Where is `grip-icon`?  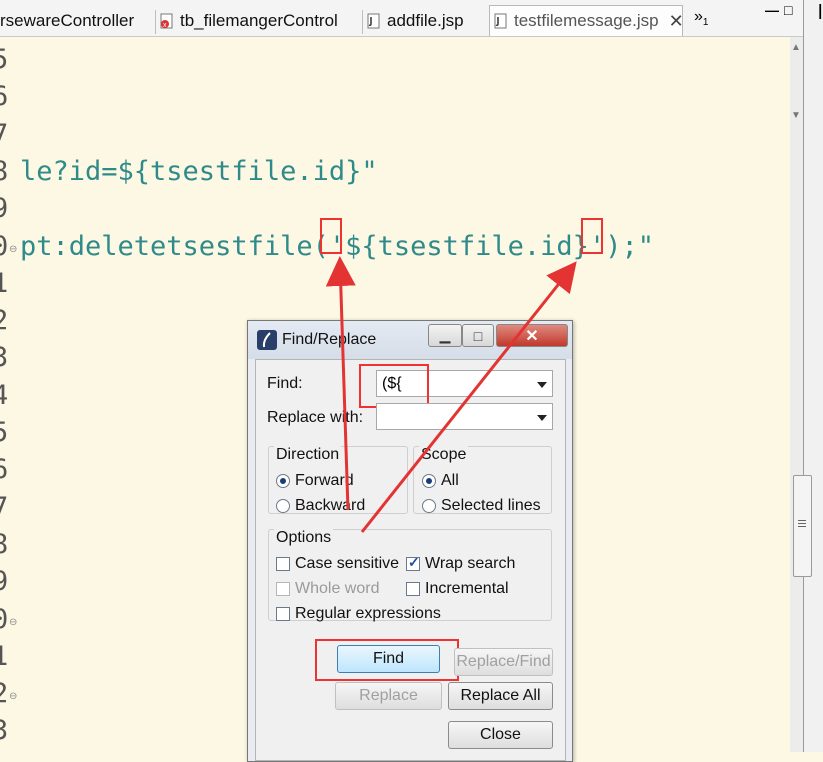 grip-icon is located at coordinates (802, 520).